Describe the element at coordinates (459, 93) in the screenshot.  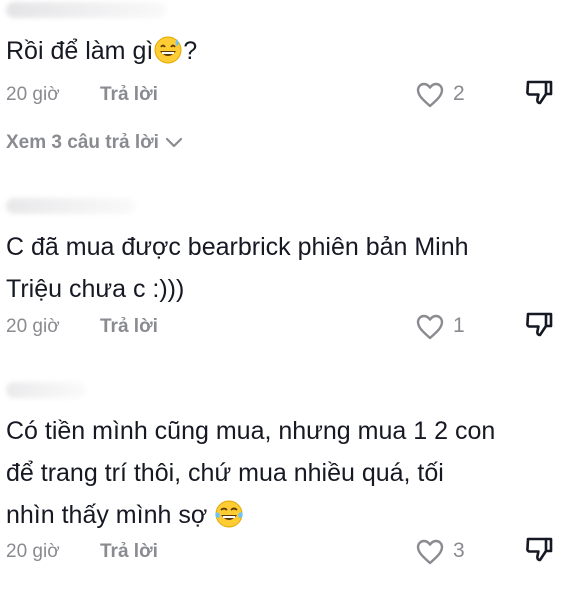
I see `like-count: 2` at that location.